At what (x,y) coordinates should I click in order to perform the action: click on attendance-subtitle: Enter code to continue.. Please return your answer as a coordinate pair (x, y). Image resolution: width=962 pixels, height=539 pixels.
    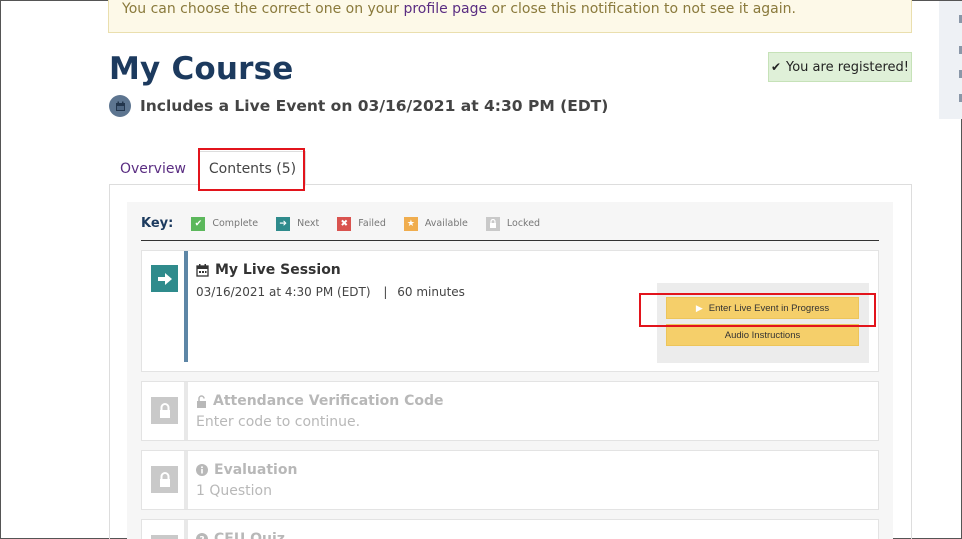
    Looking at the image, I should click on (278, 422).